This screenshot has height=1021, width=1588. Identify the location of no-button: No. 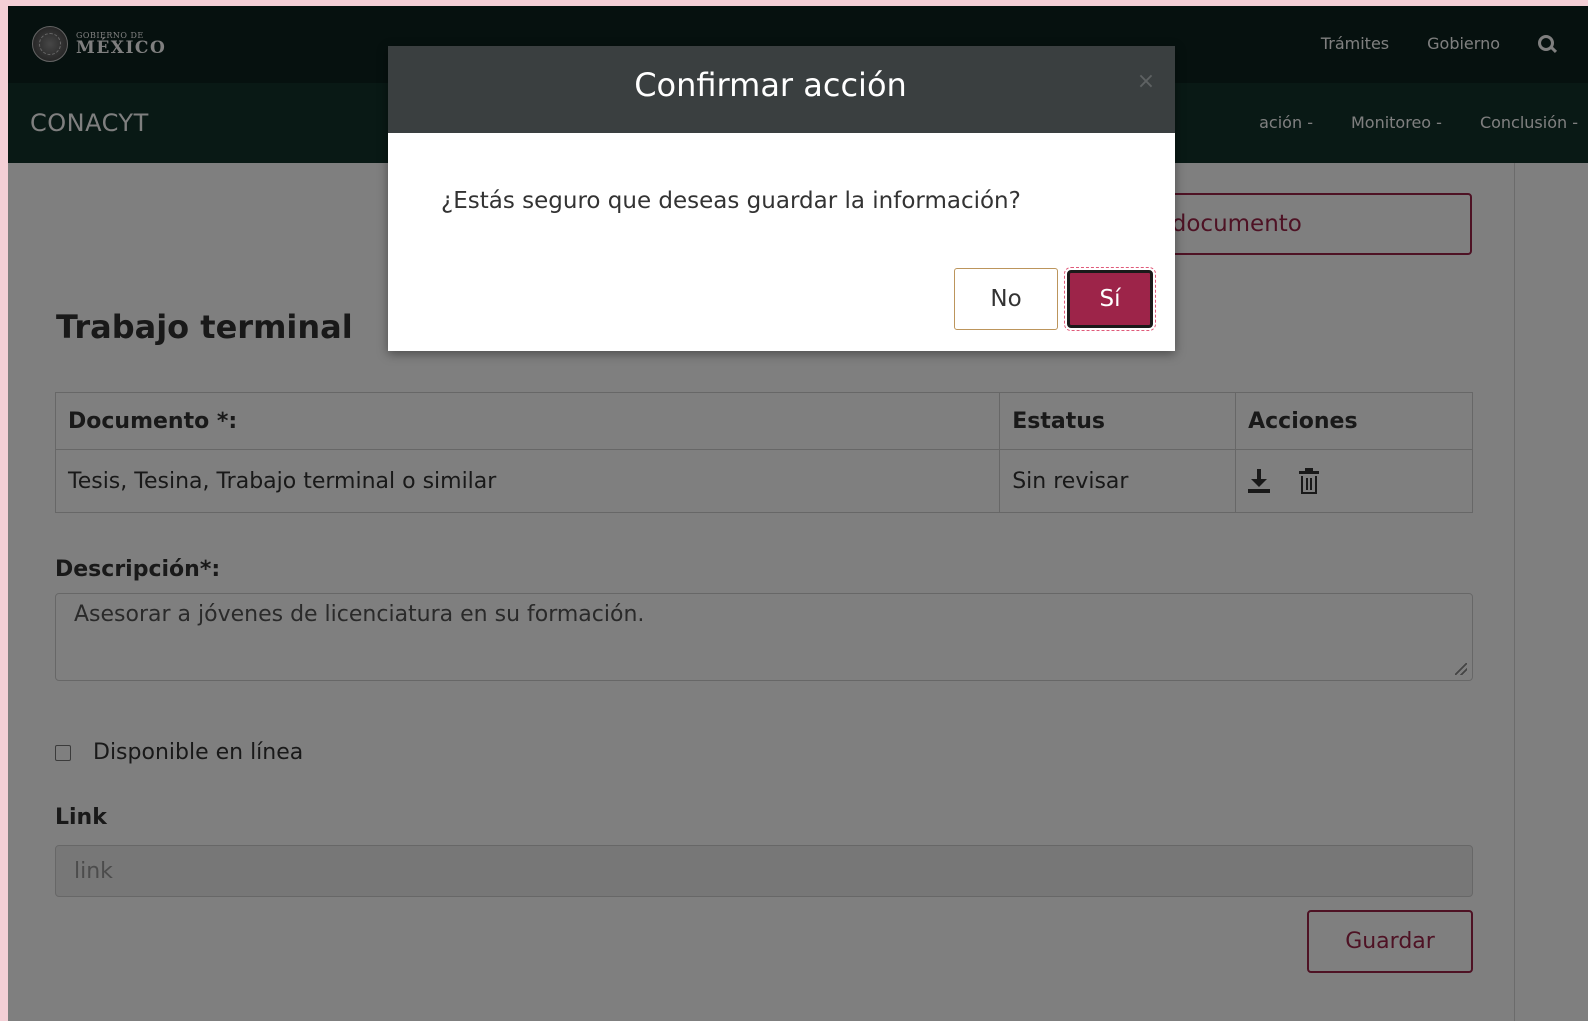
(1006, 299).